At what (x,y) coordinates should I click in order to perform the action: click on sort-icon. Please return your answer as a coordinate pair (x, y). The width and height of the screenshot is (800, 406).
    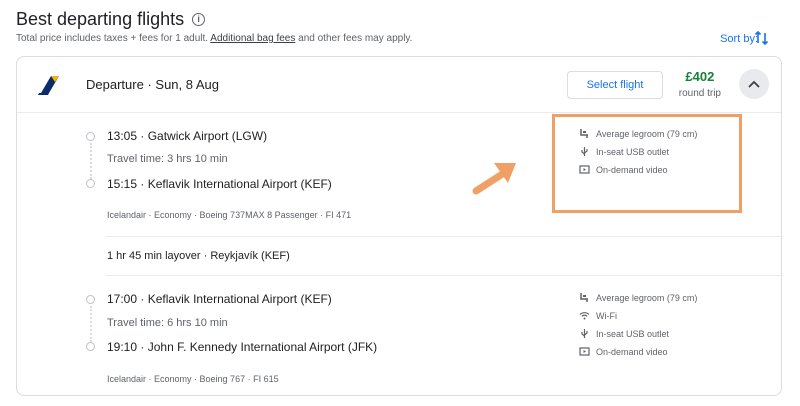
    Looking at the image, I should click on (762, 38).